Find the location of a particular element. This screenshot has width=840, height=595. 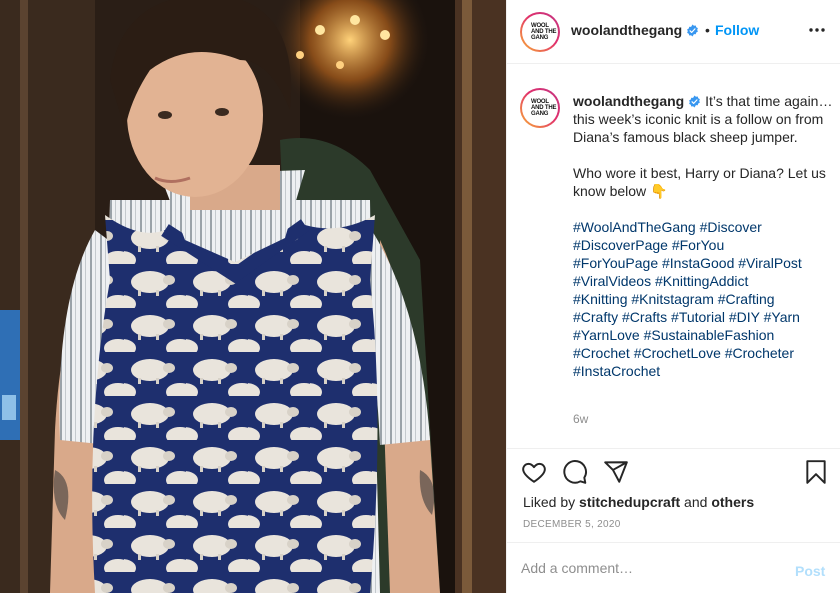

bookmark-icon is located at coordinates (816, 472).